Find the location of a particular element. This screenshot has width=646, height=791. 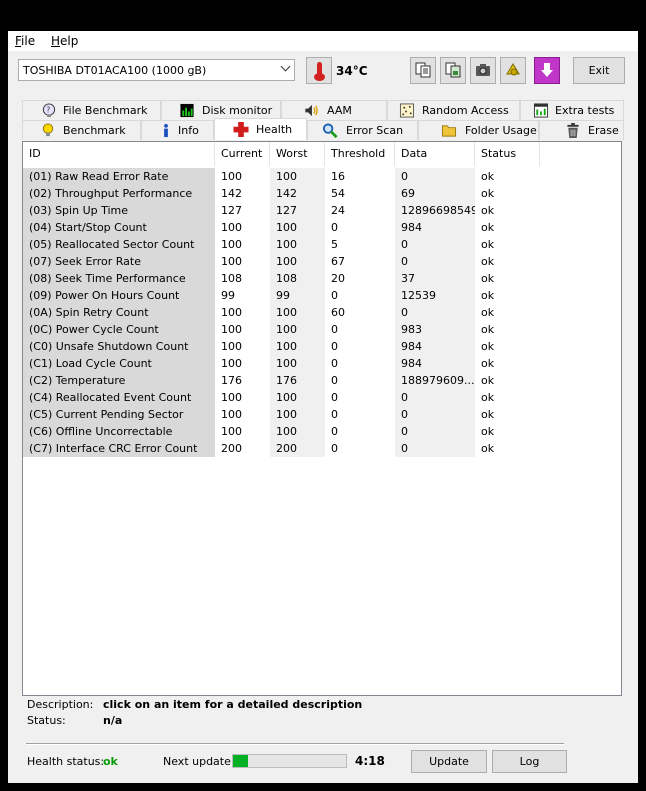

trash-icon is located at coordinates (573, 130).